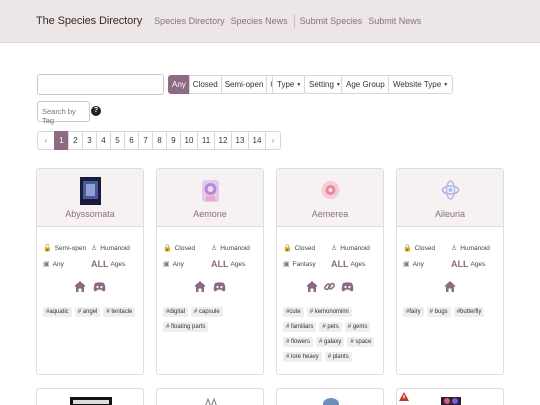  I want to click on tag-search-input: Search by Tag, so click(63, 113).